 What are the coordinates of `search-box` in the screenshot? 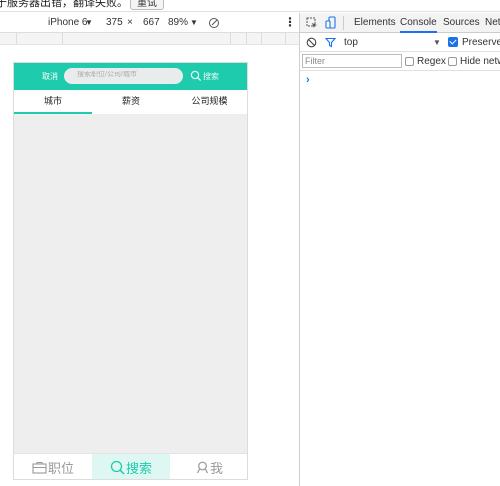 It's located at (123, 76).